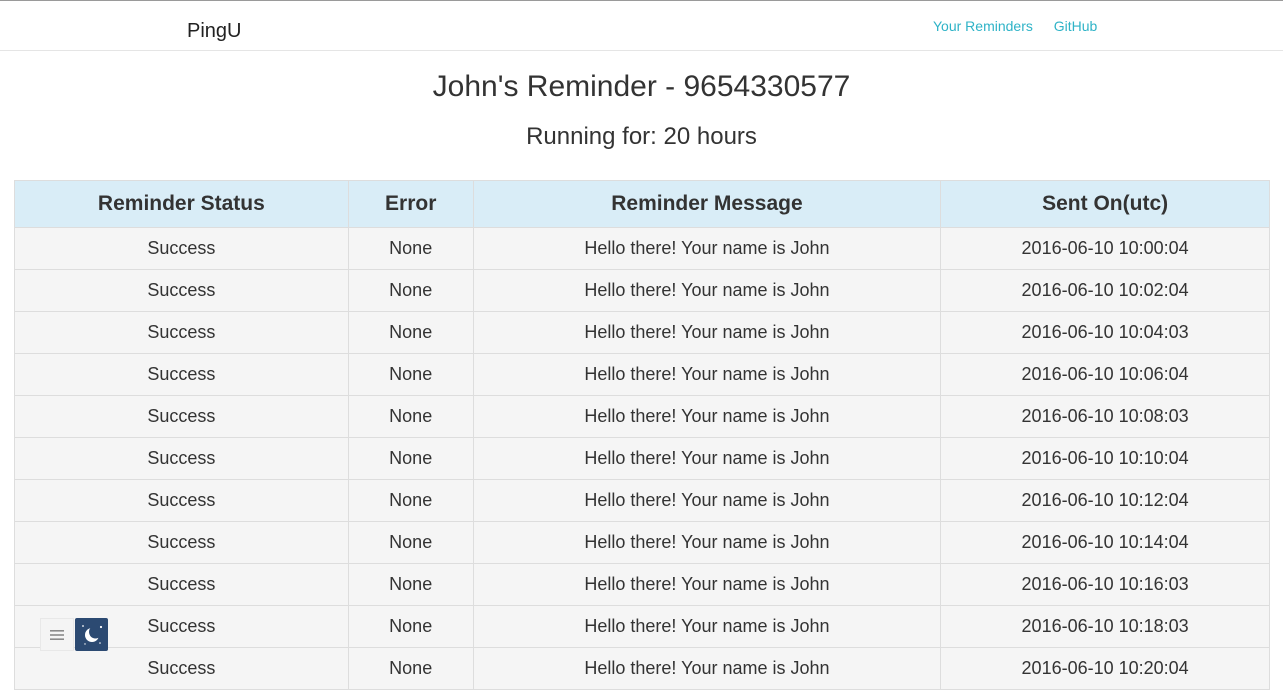 Image resolution: width=1283 pixels, height=690 pixels. What do you see at coordinates (641, 86) in the screenshot?
I see `page-title: John's Reminder - 9654330577` at bounding box center [641, 86].